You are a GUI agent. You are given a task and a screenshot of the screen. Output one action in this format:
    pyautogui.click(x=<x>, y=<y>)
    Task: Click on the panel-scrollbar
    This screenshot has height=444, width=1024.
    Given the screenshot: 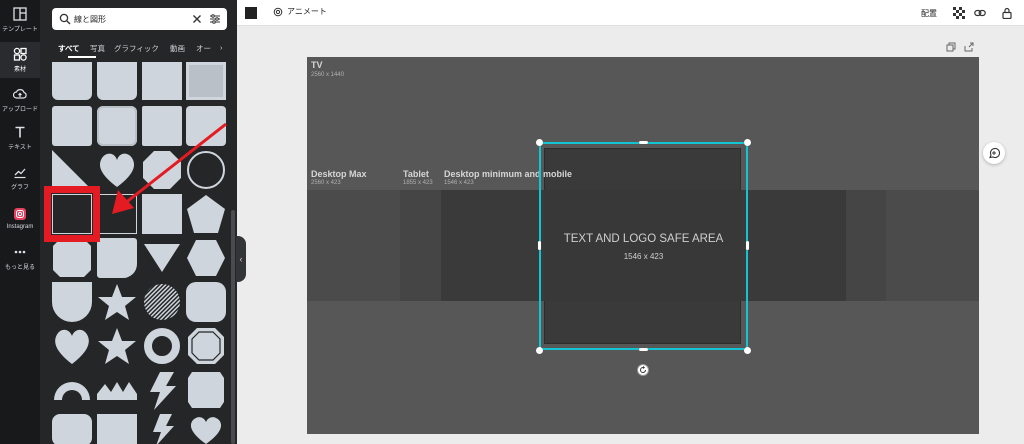 What is the action you would take?
    pyautogui.click(x=233, y=327)
    